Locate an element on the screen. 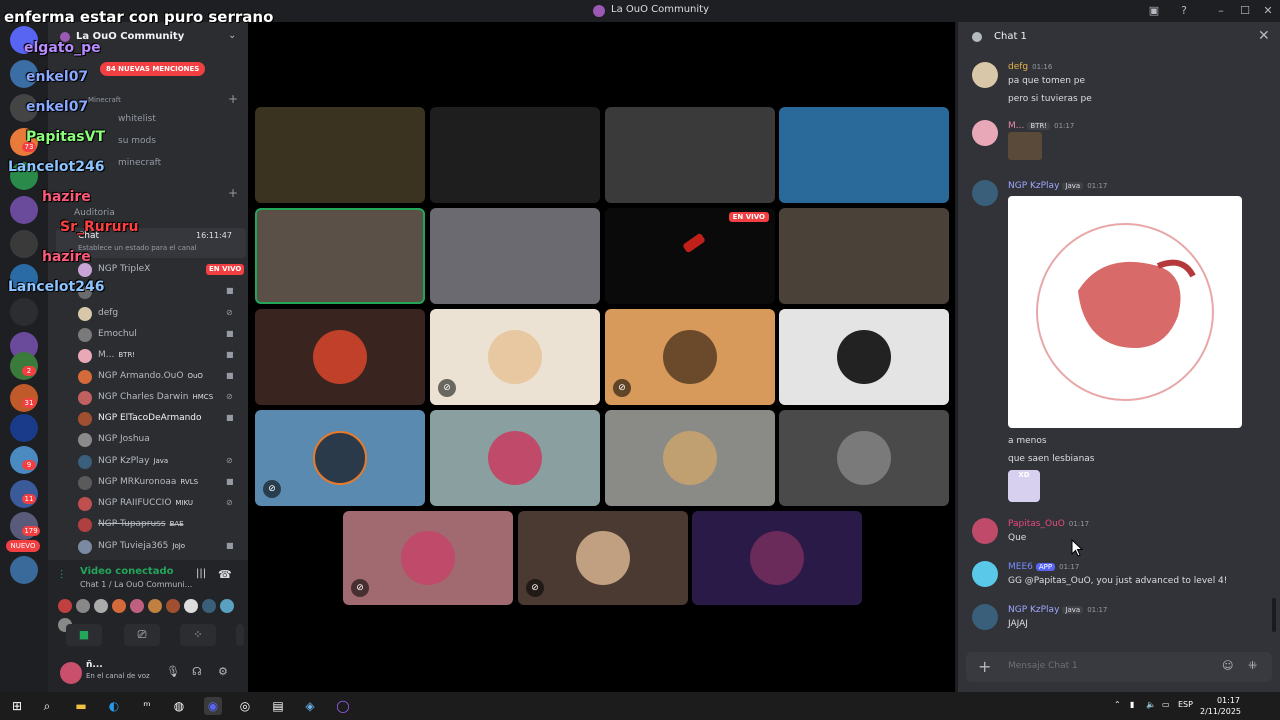  chevron-down-icon: ⌄ is located at coordinates (232, 35).